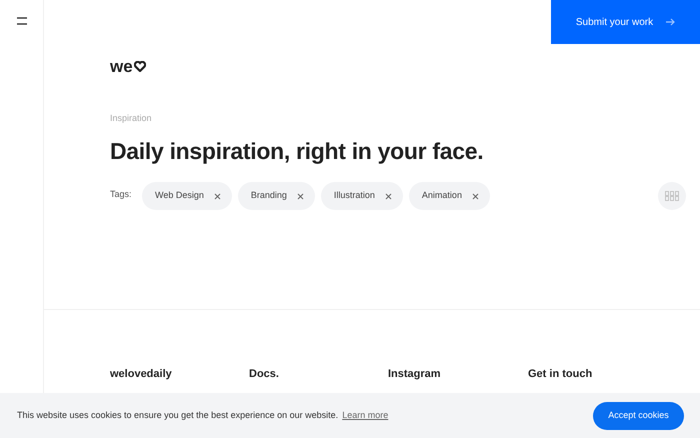  What do you see at coordinates (22, 21) in the screenshot?
I see `menu-icon` at bounding box center [22, 21].